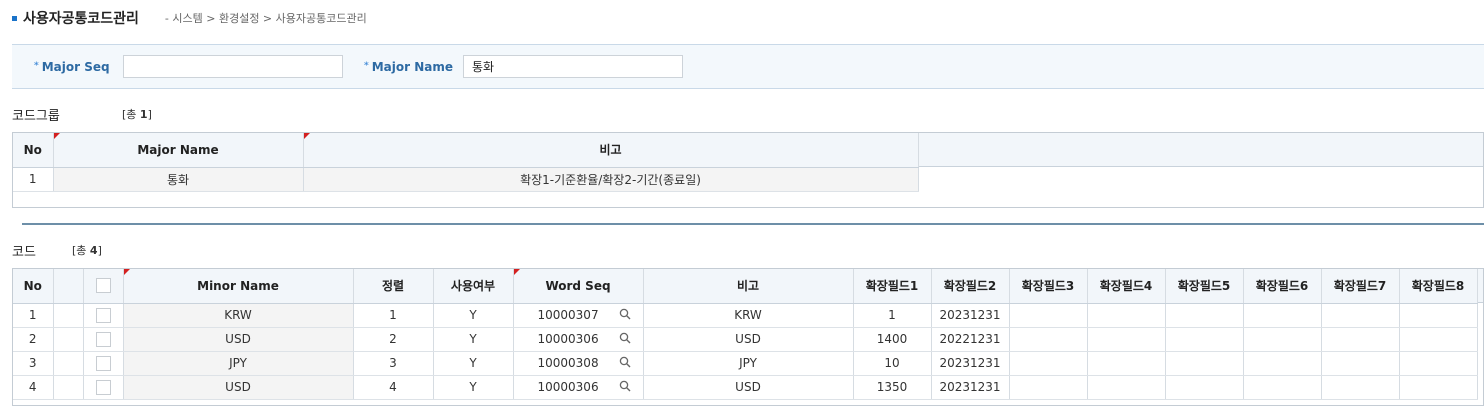  Describe the element at coordinates (578, 315) in the screenshot. I see `cell-word-seq: 10000307` at that location.